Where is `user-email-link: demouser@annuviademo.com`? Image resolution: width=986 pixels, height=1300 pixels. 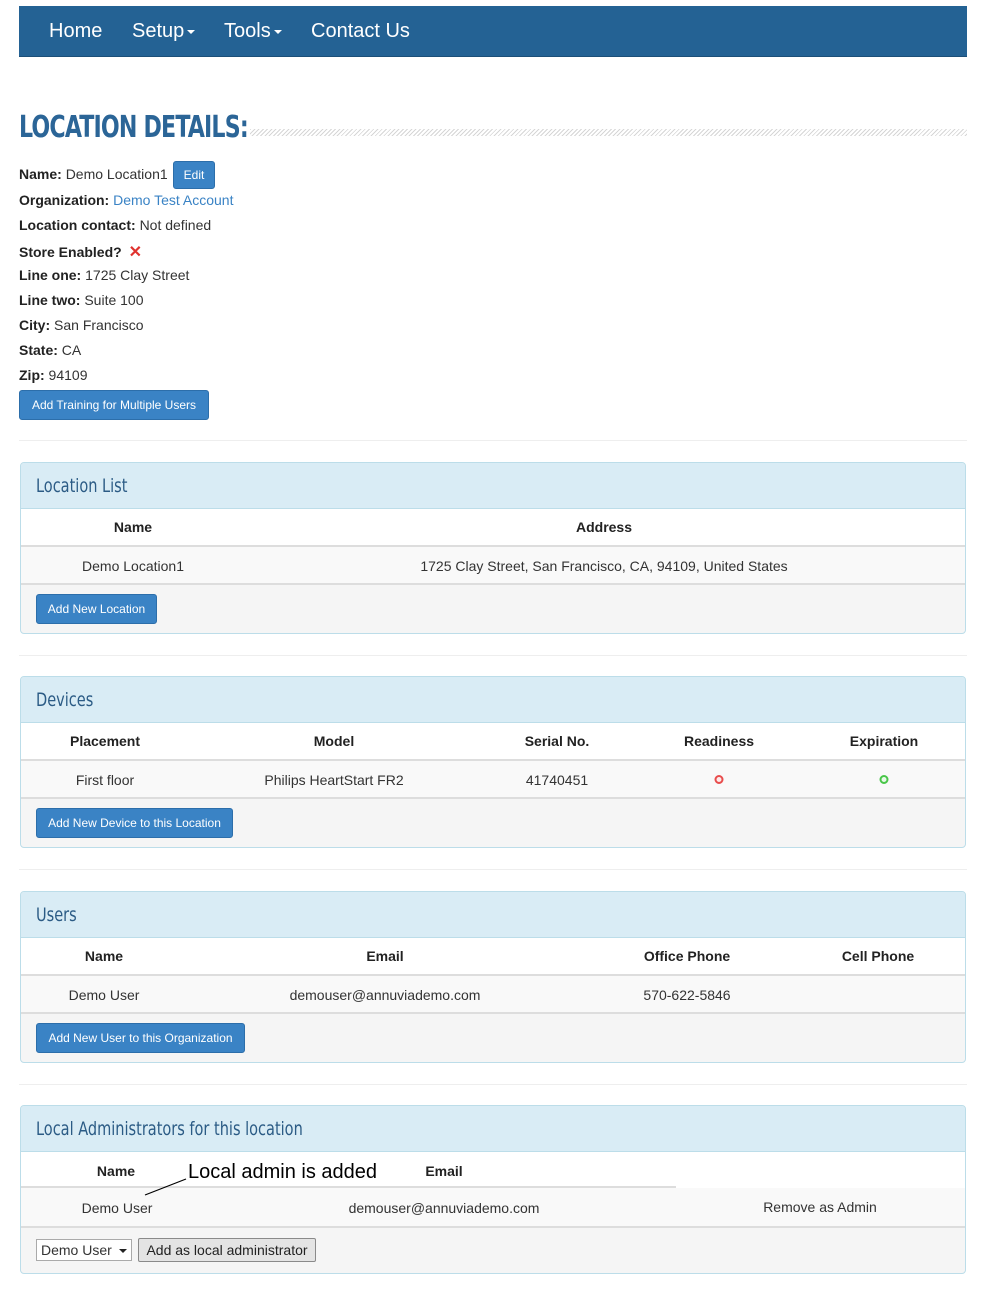 user-email-link: demouser@annuviademo.com is located at coordinates (385, 995).